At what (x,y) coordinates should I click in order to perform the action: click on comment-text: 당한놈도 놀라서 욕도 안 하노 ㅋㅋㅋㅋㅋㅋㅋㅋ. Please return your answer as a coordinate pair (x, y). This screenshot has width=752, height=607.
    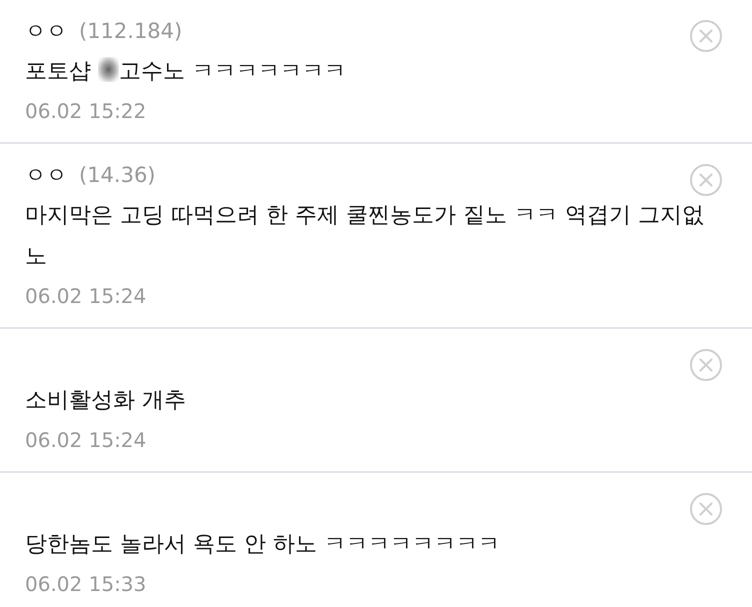
    Looking at the image, I should click on (262, 544).